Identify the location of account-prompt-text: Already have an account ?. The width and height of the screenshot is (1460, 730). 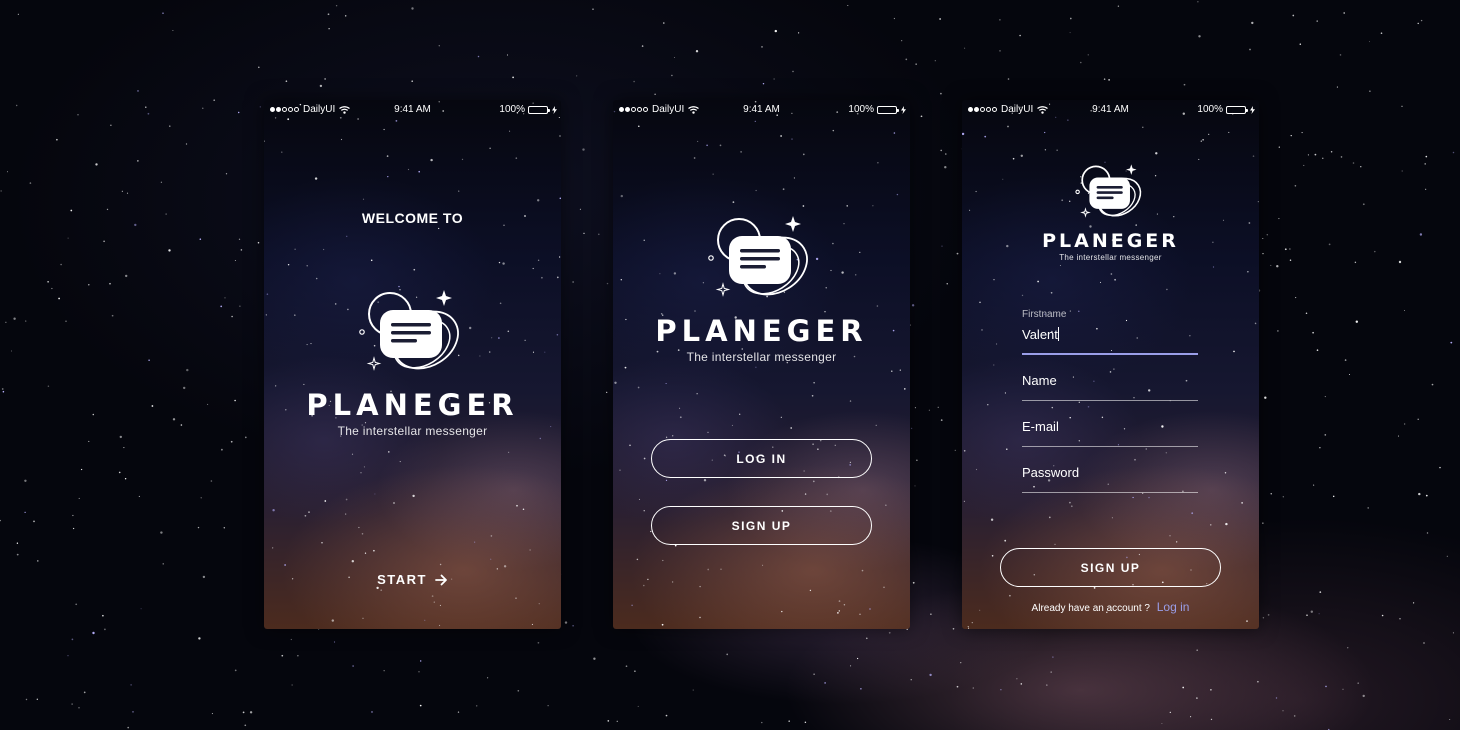
(1090, 608).